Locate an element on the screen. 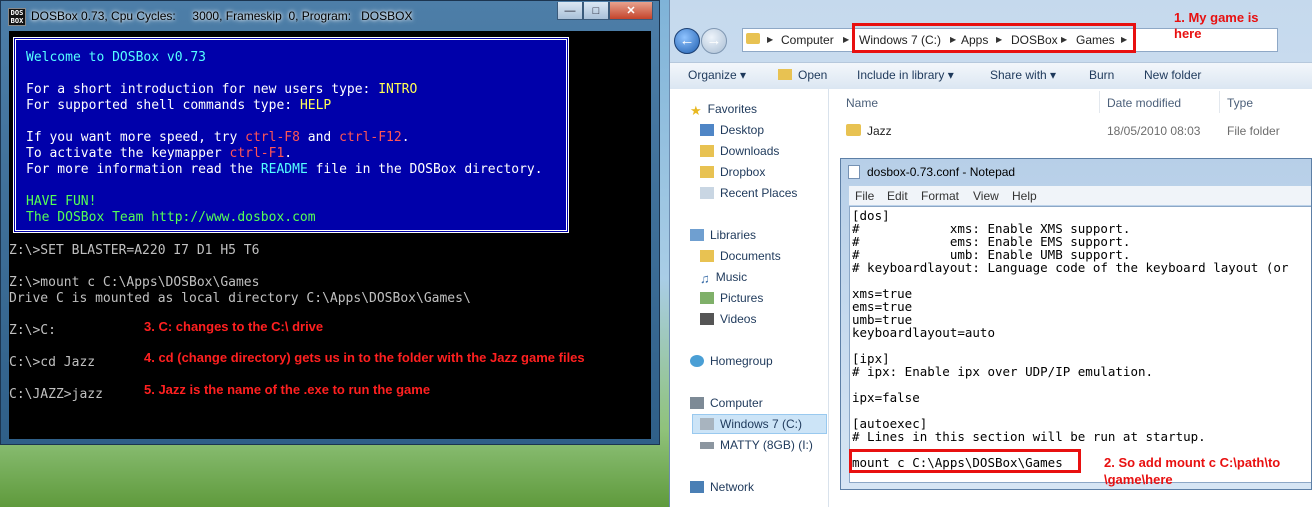  nav-favorites: ★ Favorites is located at coordinates (723, 110).